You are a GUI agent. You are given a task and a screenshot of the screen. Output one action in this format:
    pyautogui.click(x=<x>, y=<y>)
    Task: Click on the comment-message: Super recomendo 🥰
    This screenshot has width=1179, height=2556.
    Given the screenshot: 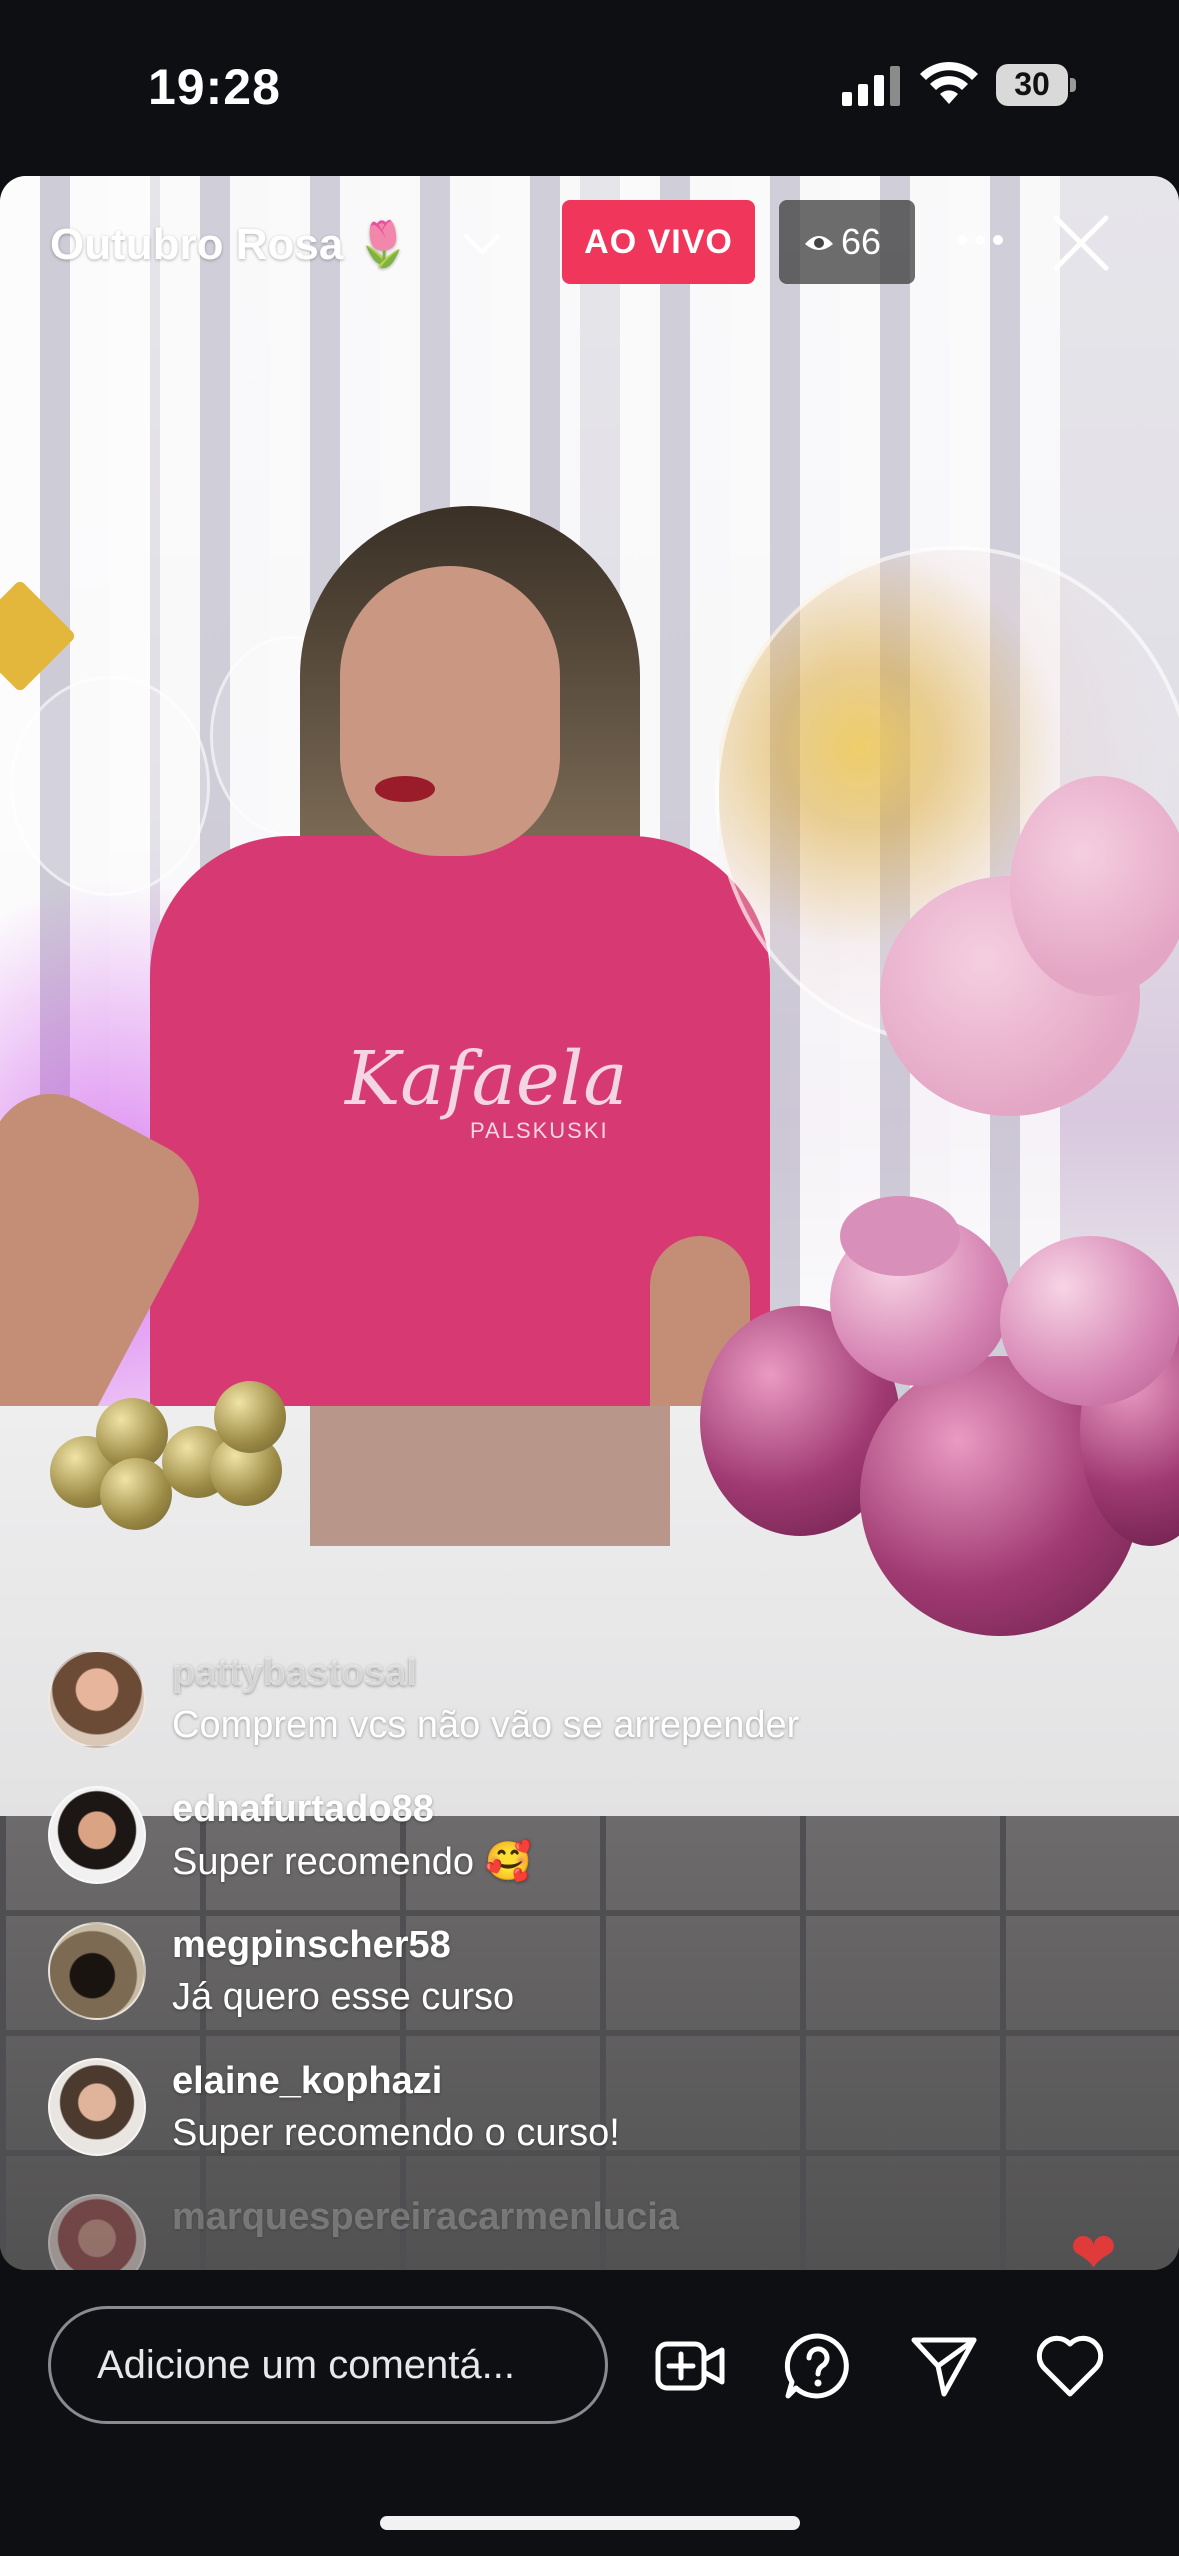 What is the action you would take?
    pyautogui.click(x=352, y=1862)
    